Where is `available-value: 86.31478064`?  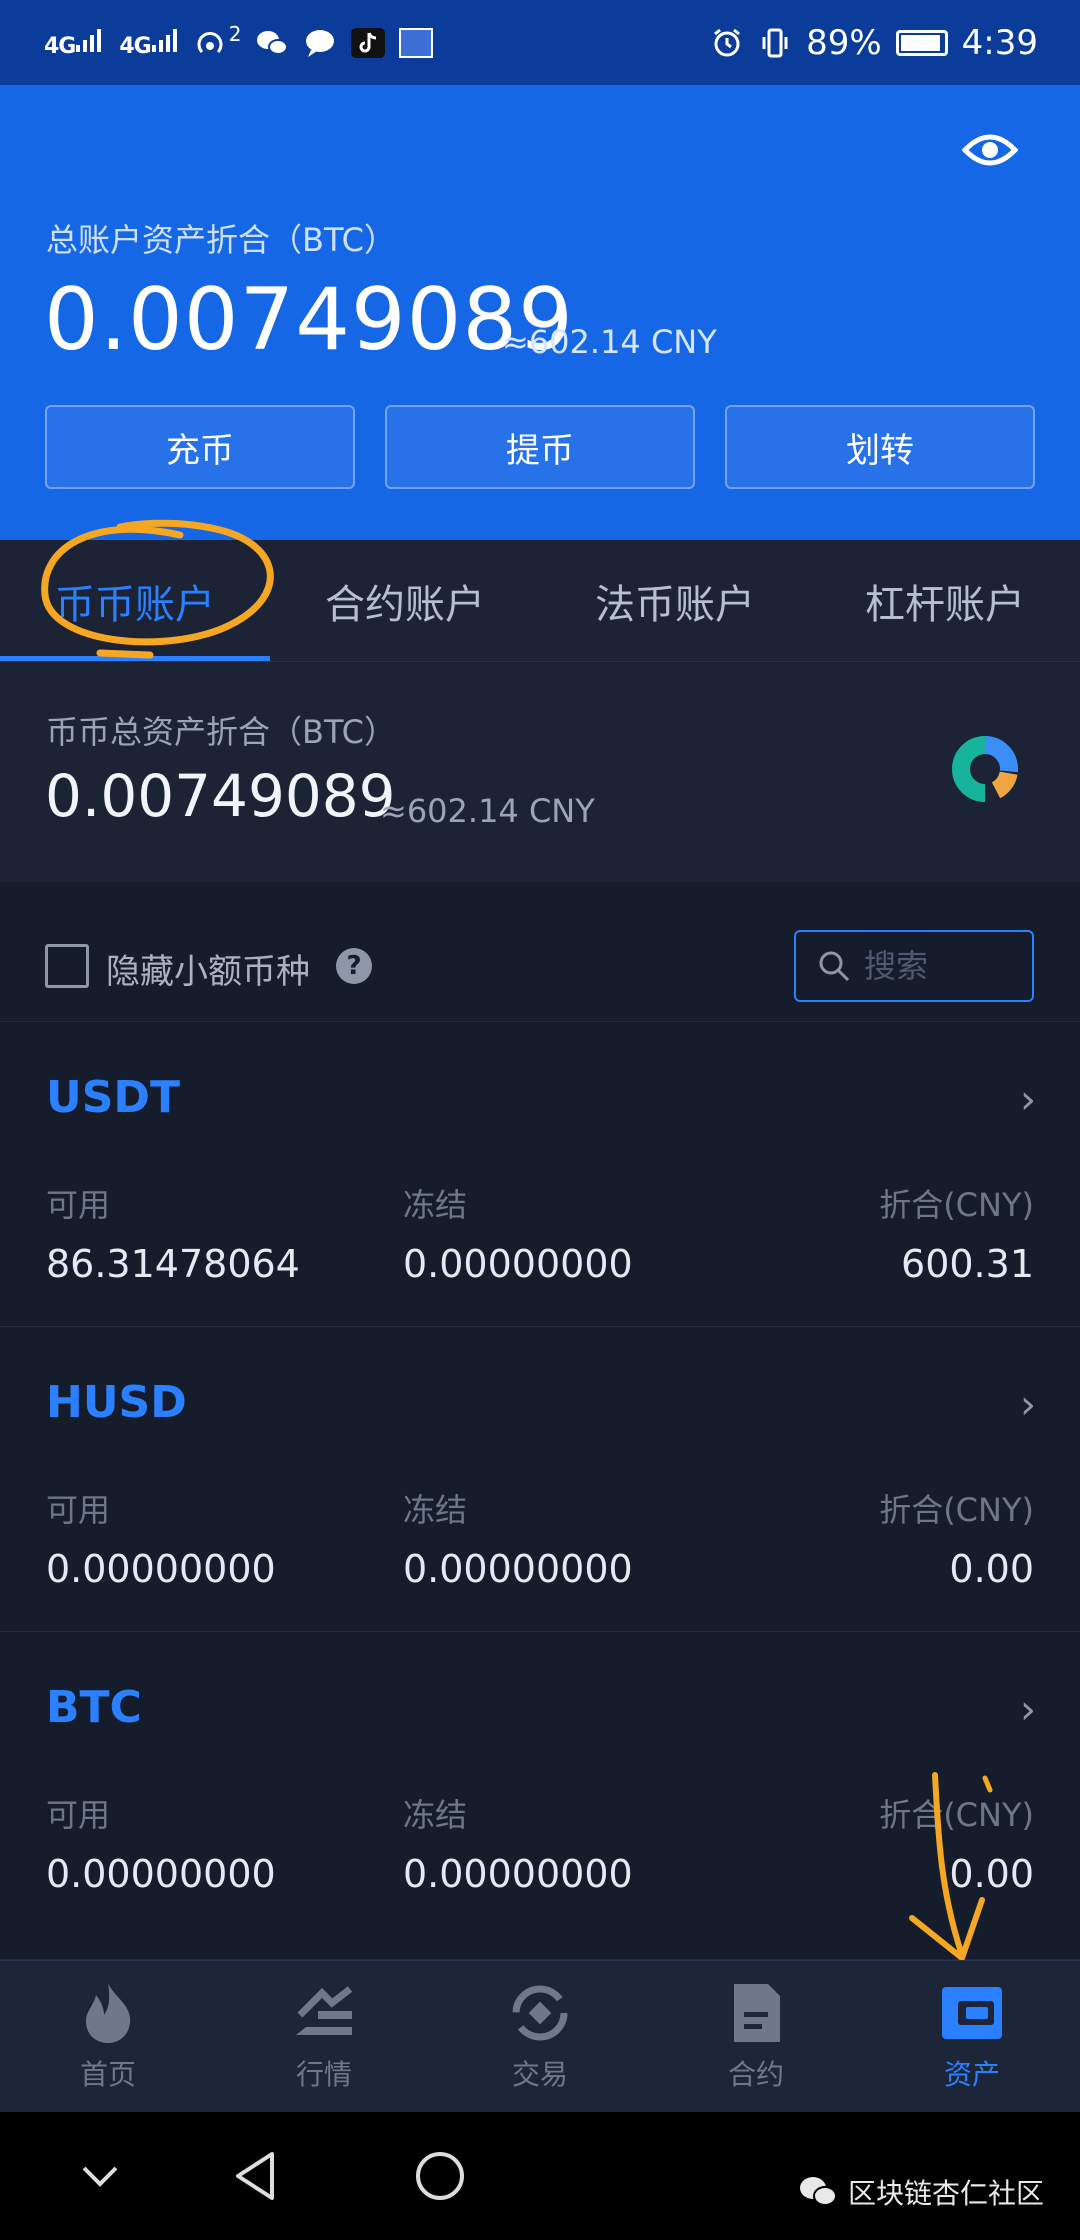 available-value: 86.31478064 is located at coordinates (173, 1264).